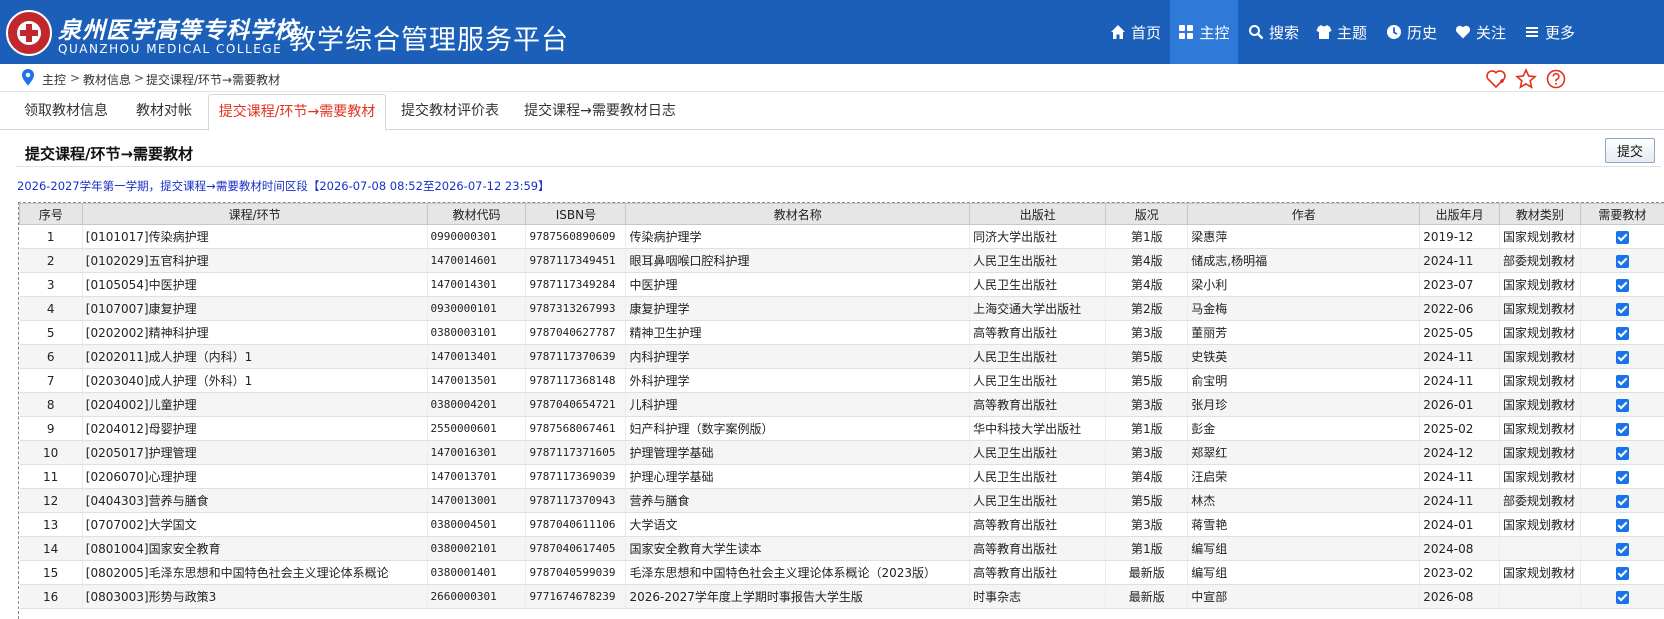 The height and width of the screenshot is (619, 1664). What do you see at coordinates (1304, 404) in the screenshot?
I see `row-author: 张月珍` at bounding box center [1304, 404].